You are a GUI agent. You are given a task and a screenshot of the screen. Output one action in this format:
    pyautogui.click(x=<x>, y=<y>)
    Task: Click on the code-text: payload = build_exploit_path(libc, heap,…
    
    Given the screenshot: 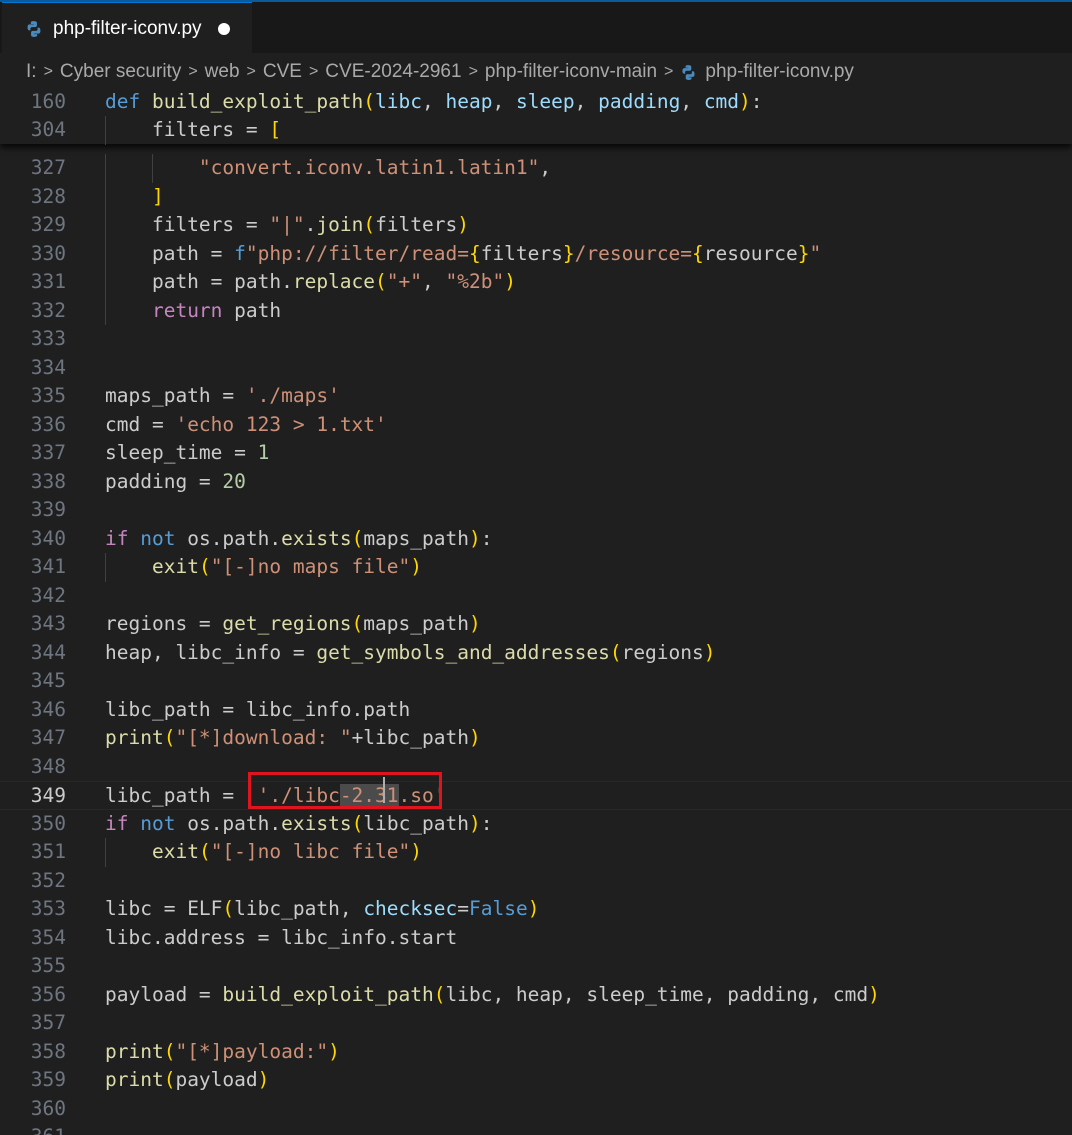 What is the action you would take?
    pyautogui.click(x=492, y=995)
    